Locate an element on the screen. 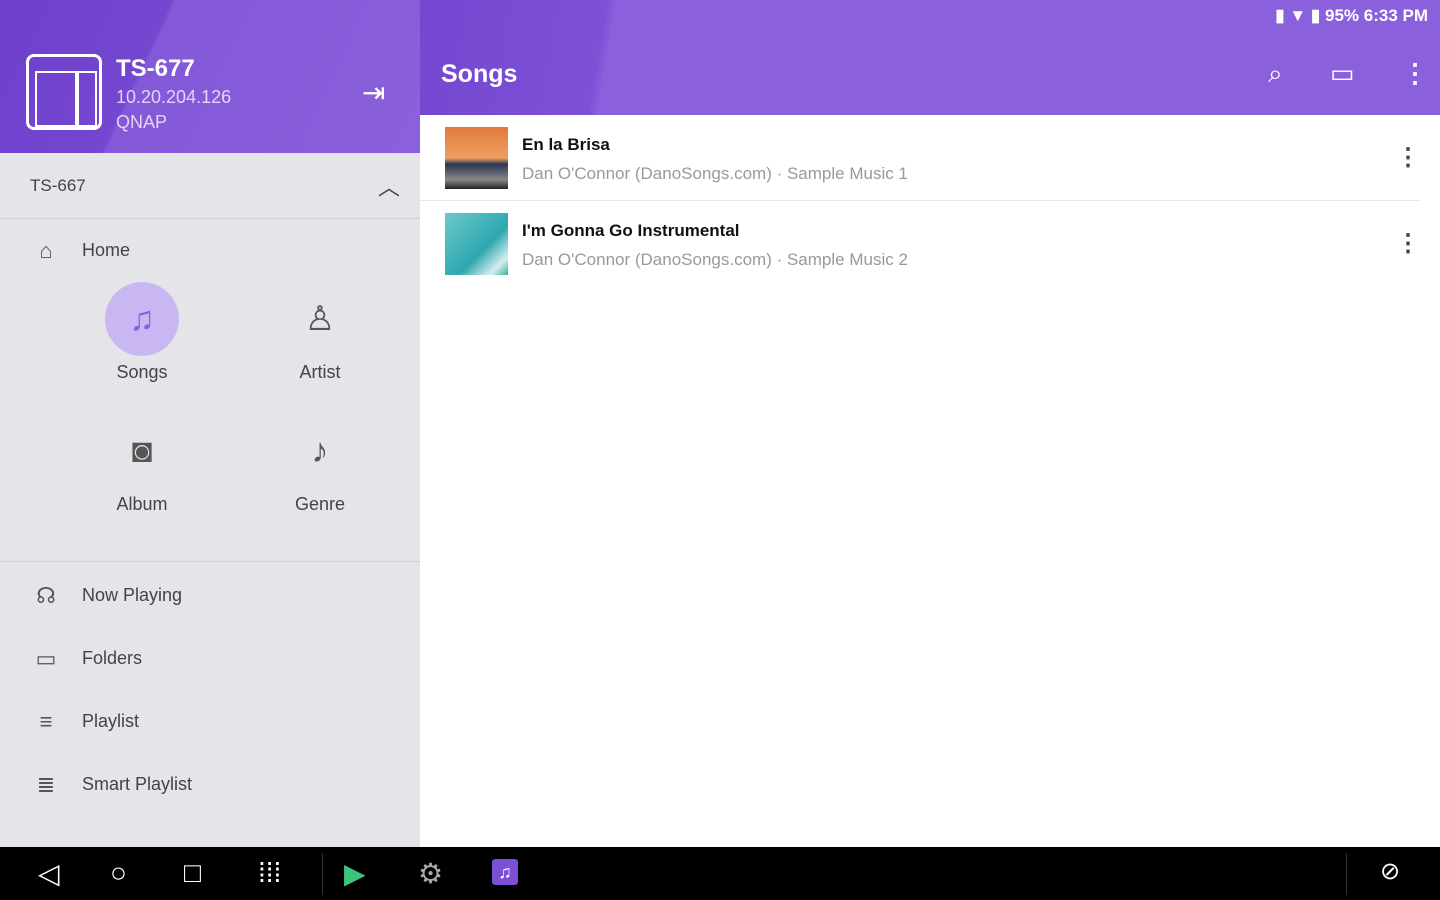 This screenshot has width=1440, height=900. sidebar-item-folders: ▭ Folders is located at coordinates (210, 658).